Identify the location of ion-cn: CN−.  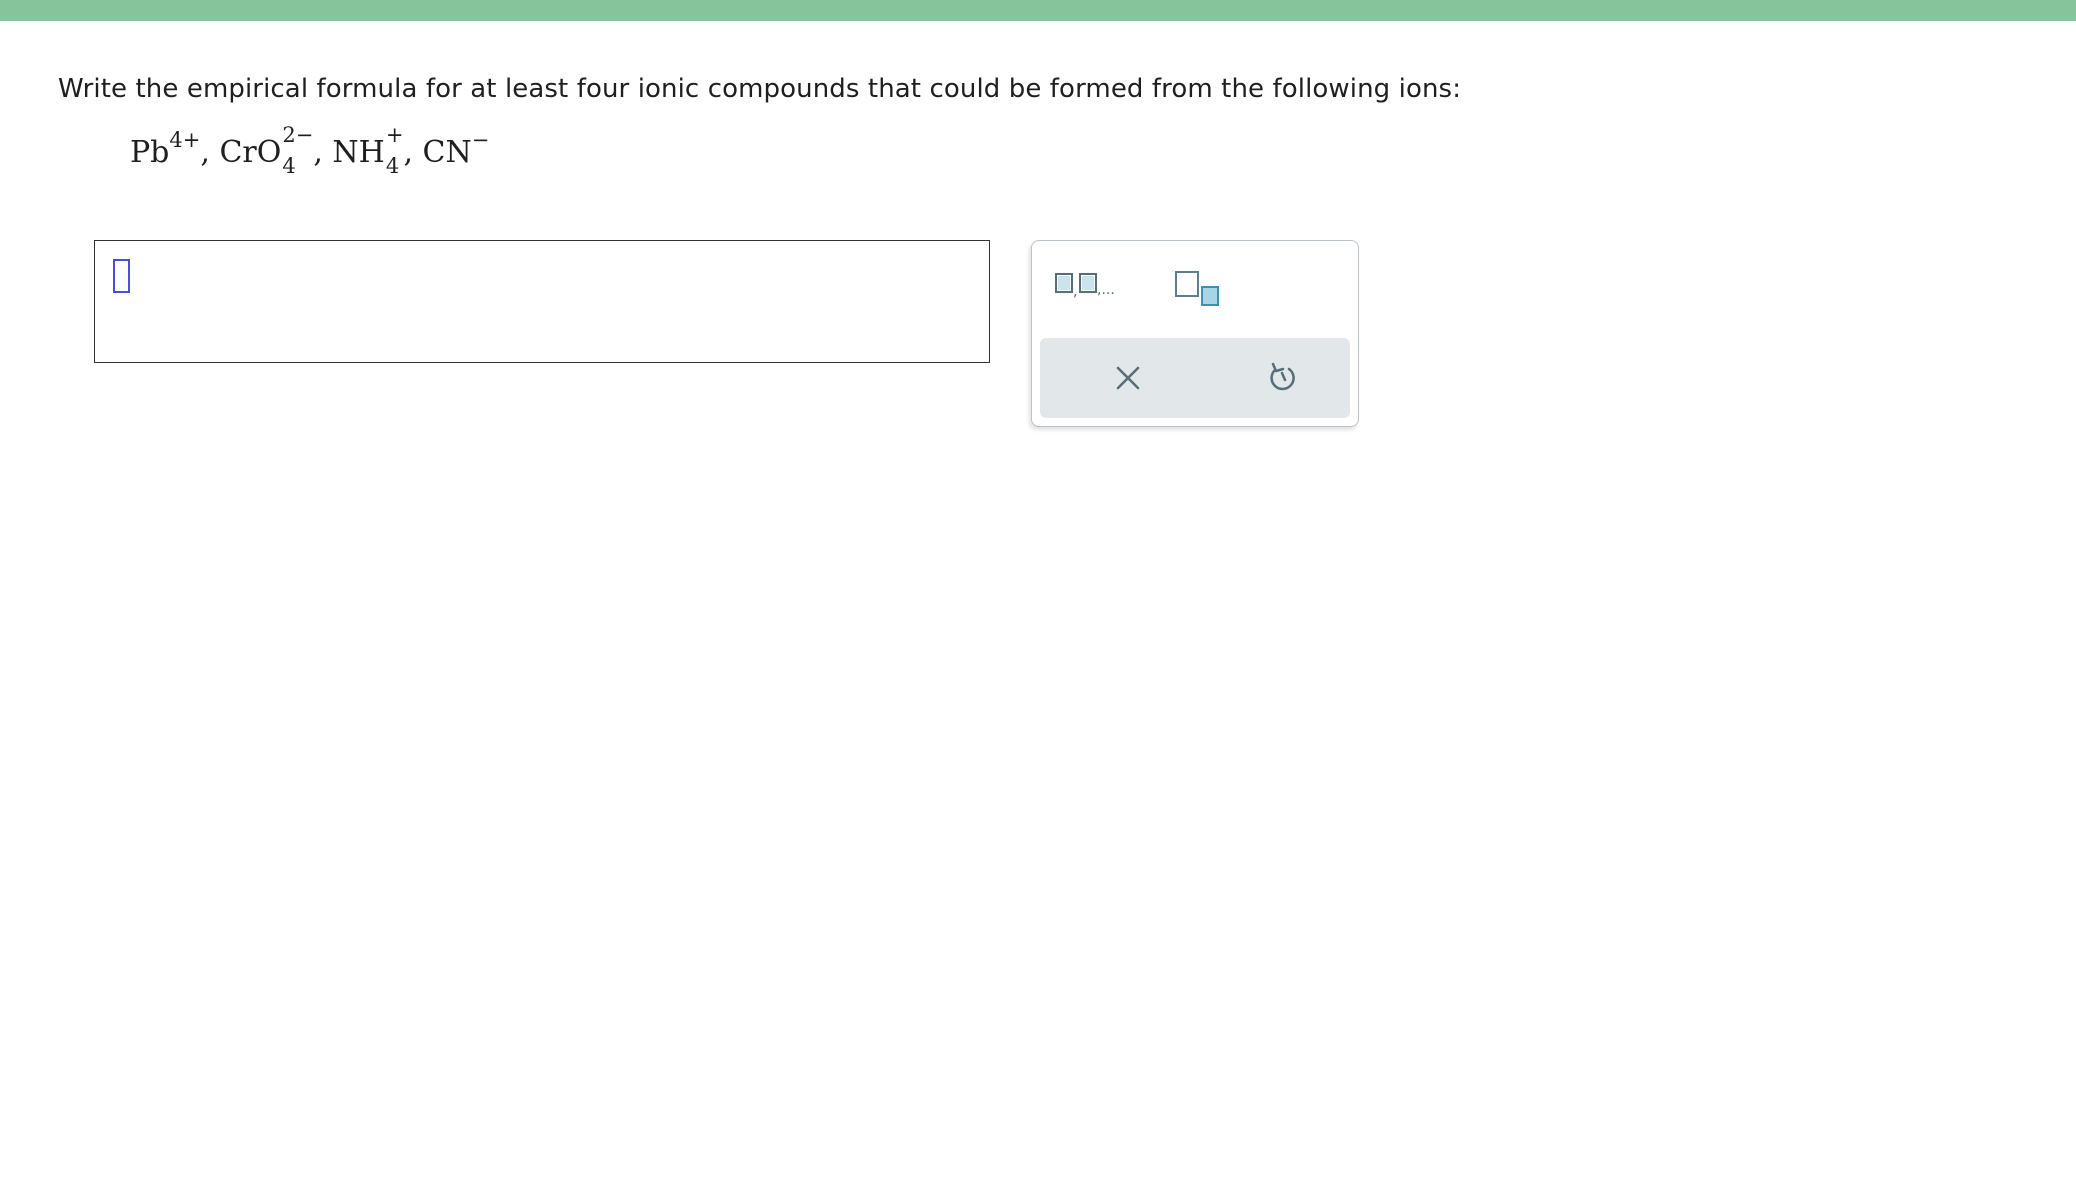
(456, 149).